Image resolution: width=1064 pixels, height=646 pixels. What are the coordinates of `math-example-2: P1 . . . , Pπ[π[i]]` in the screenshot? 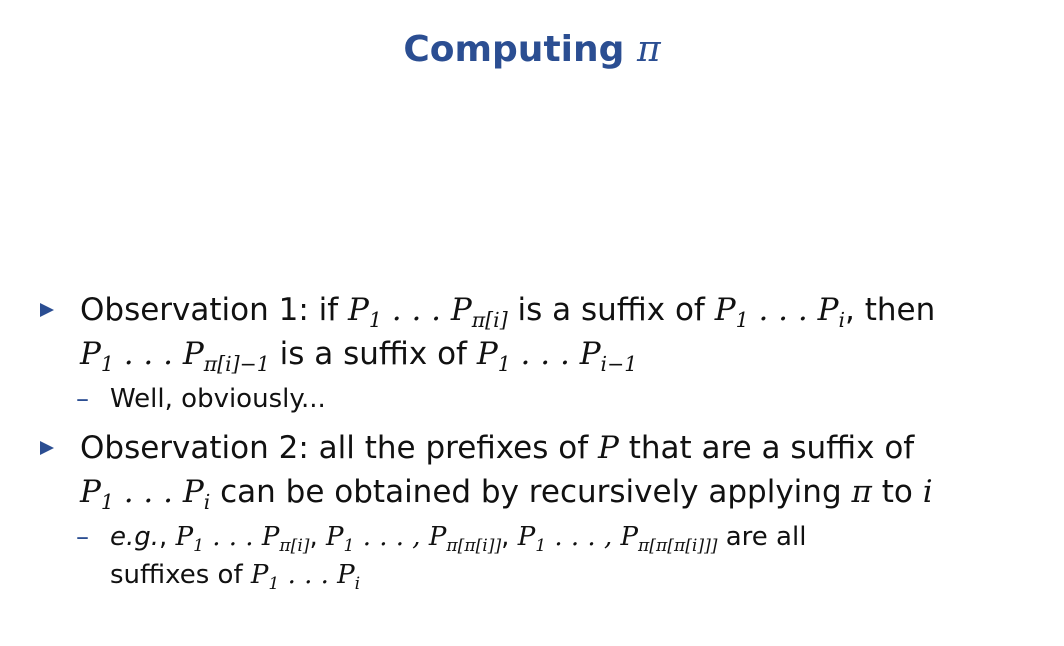 It's located at (414, 539).